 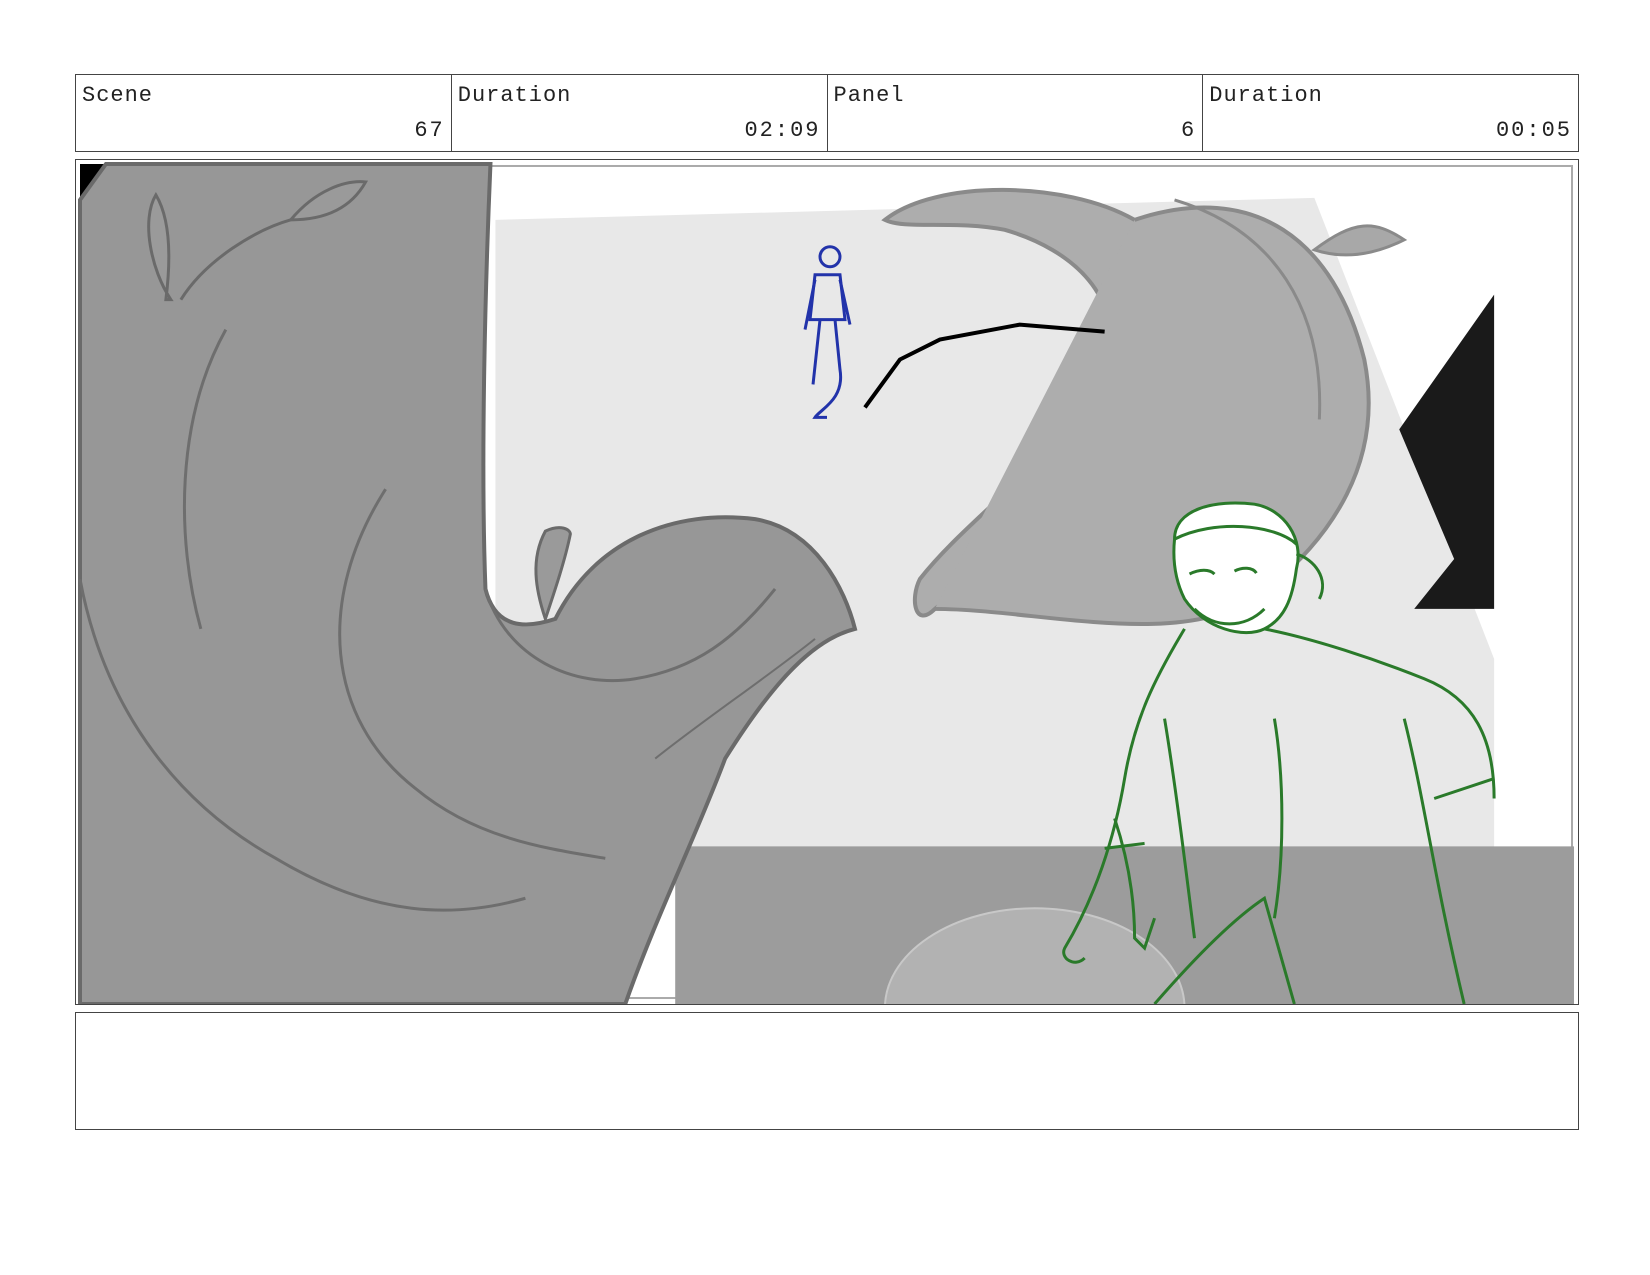 What do you see at coordinates (640, 113) in the screenshot?
I see `scene-duration-cell: Duration 02:09` at bounding box center [640, 113].